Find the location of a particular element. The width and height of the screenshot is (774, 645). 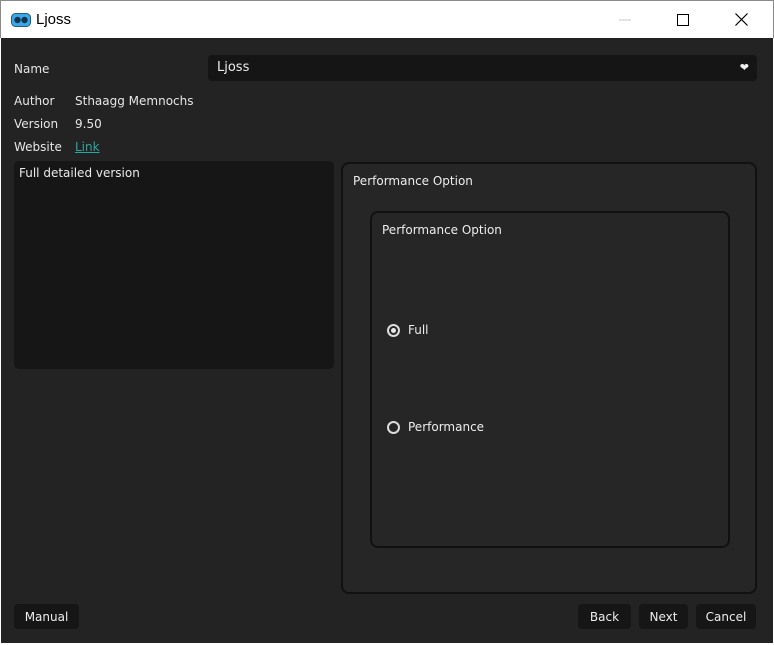

close-button is located at coordinates (741, 19).